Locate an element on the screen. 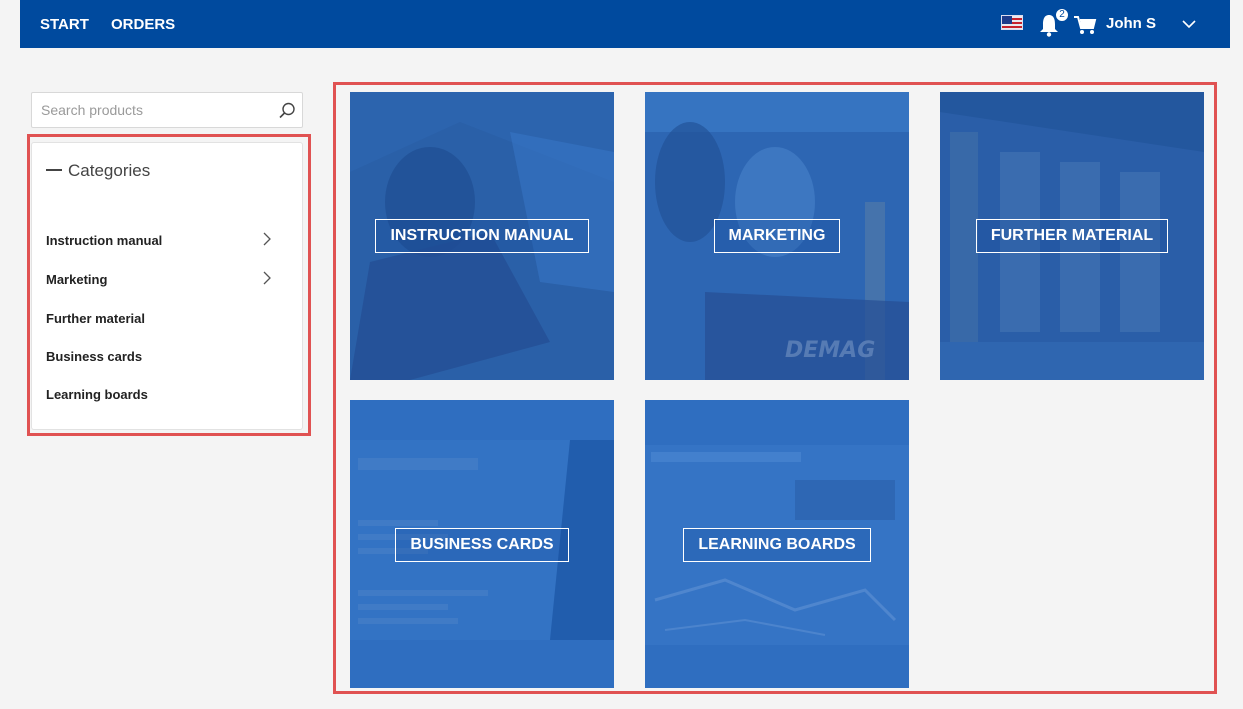  tile-title: LEARNING BOARDS is located at coordinates (777, 545).